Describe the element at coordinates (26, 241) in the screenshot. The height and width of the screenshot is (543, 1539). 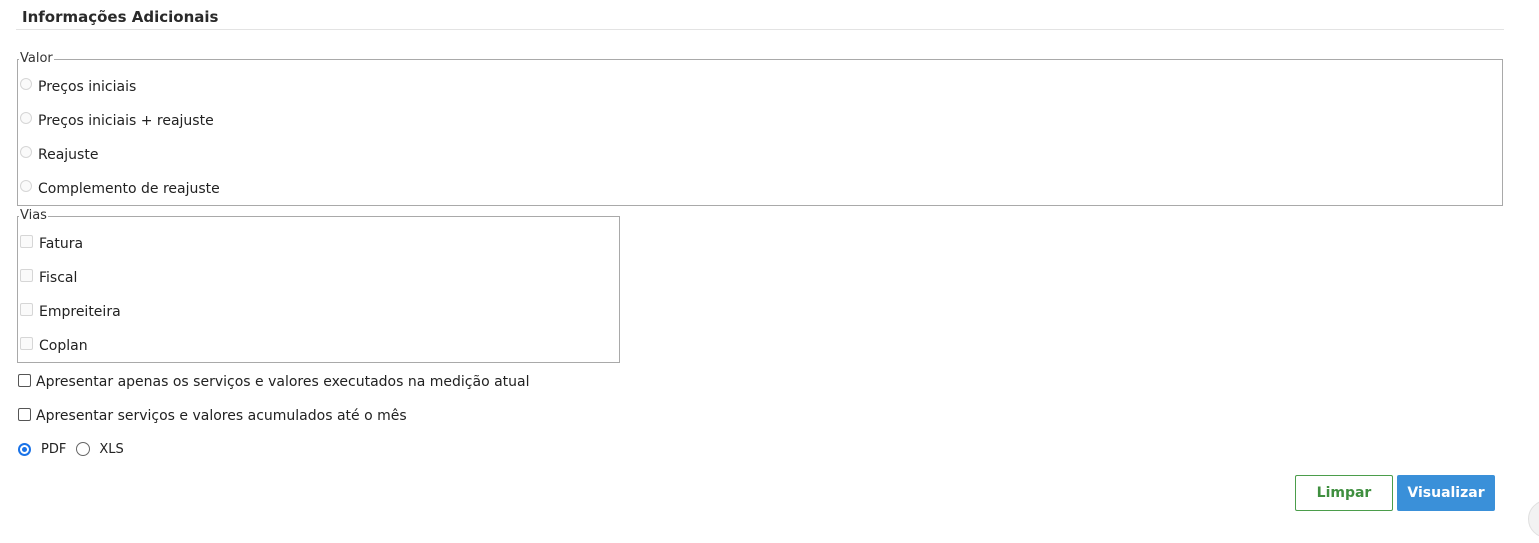
I see `checkbox-fatura` at that location.